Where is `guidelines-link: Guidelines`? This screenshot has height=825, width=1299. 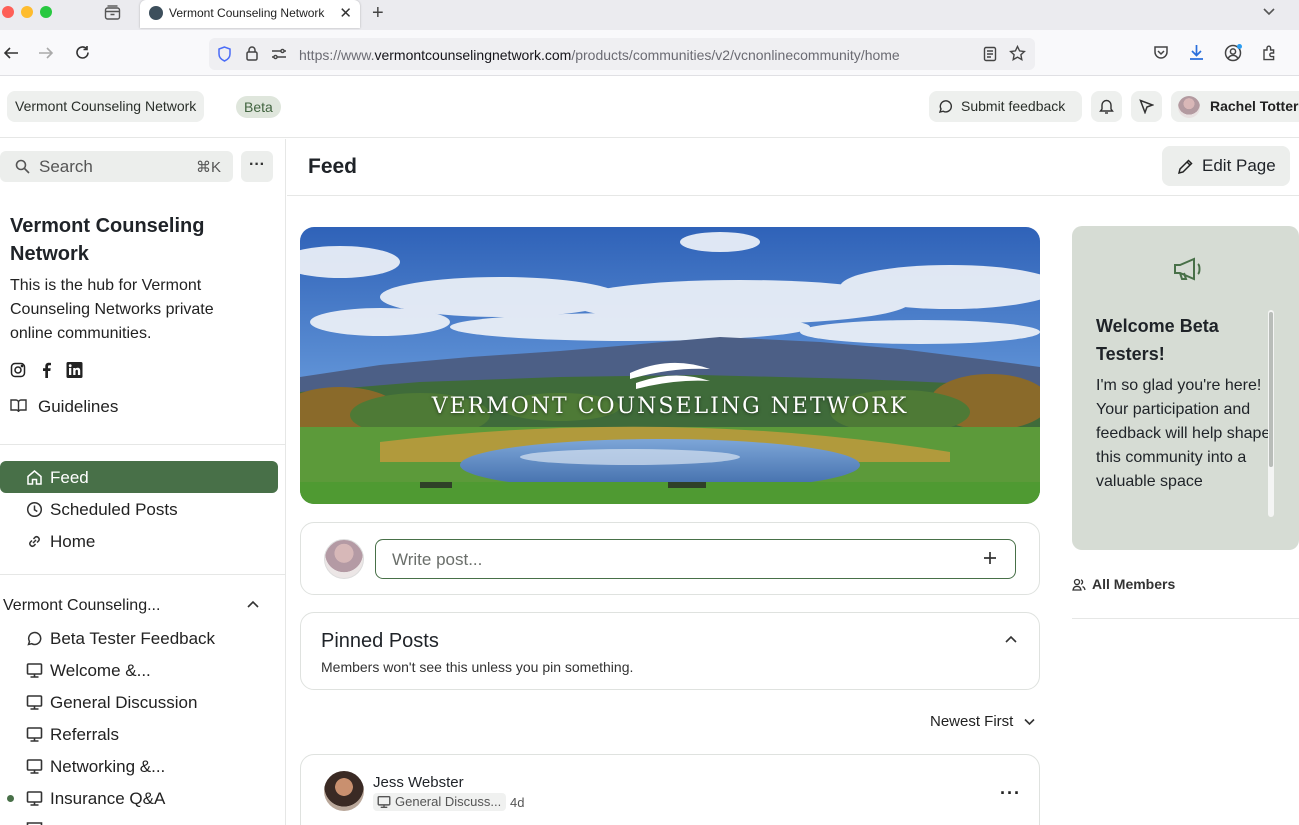 guidelines-link: Guidelines is located at coordinates (139, 407).